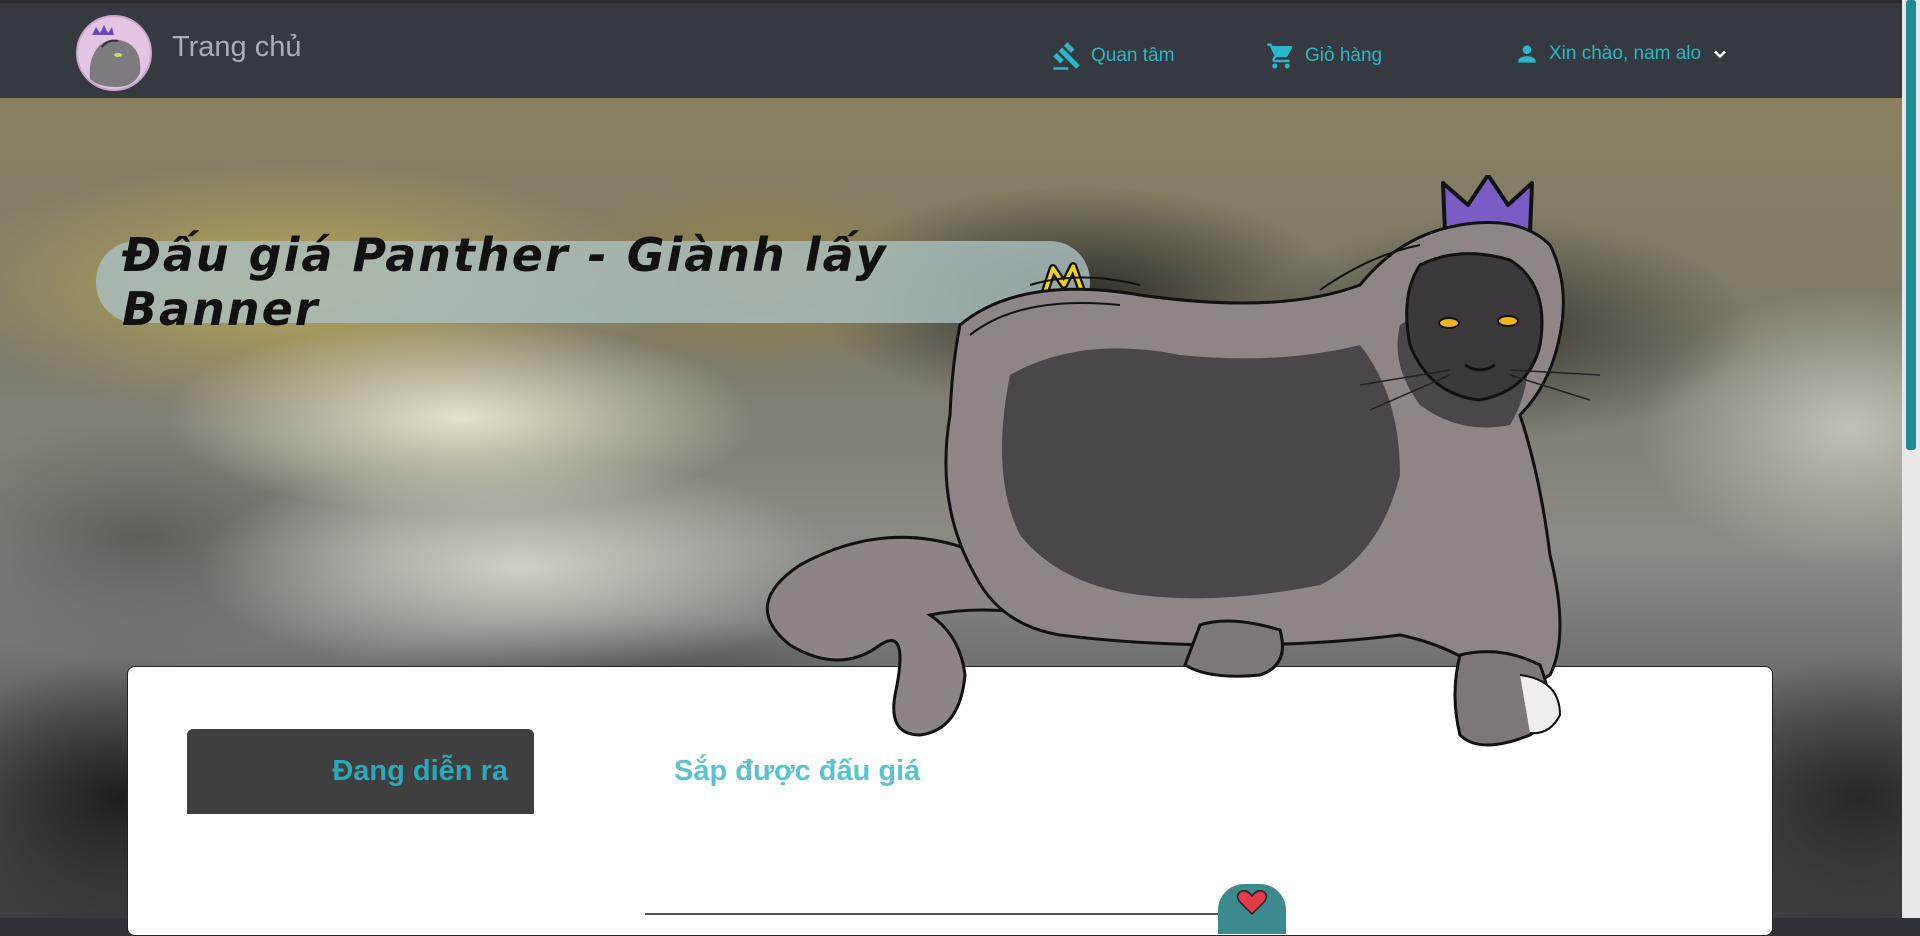  What do you see at coordinates (1133, 55) in the screenshot?
I see `watchlist-label: Quan tâm` at bounding box center [1133, 55].